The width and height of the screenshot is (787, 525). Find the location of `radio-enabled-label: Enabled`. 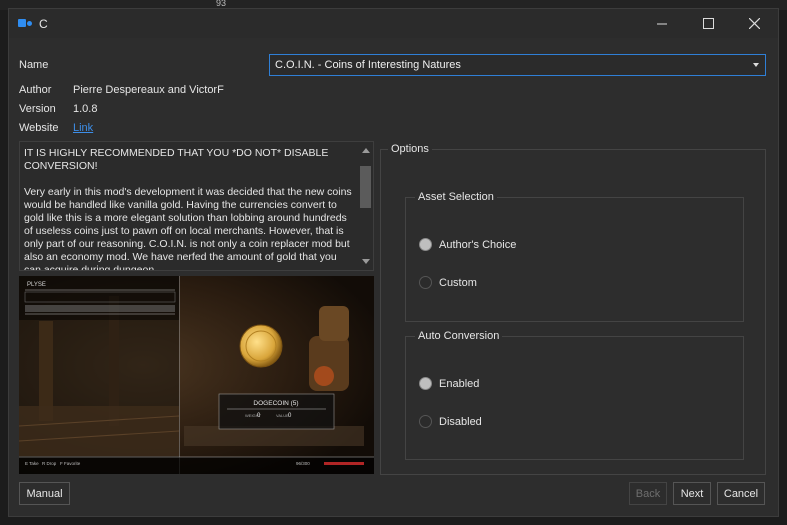

radio-enabled-label: Enabled is located at coordinates (459, 383).